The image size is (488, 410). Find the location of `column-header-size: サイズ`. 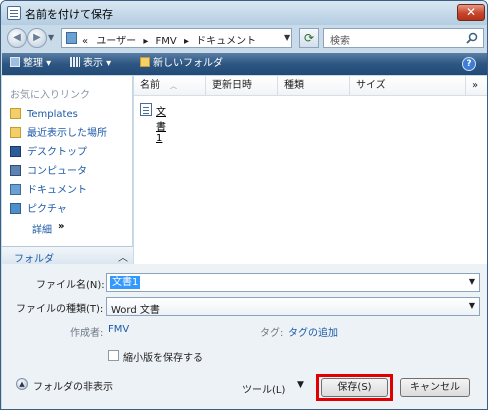

column-header-size: サイズ is located at coordinates (408, 86).